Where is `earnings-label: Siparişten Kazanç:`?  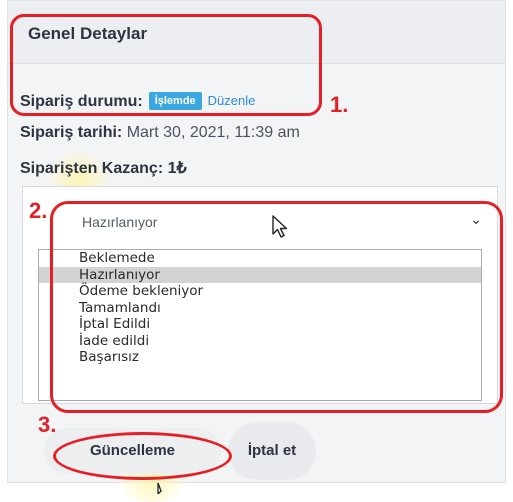 earnings-label: Siparişten Kazanç: is located at coordinates (92, 168).